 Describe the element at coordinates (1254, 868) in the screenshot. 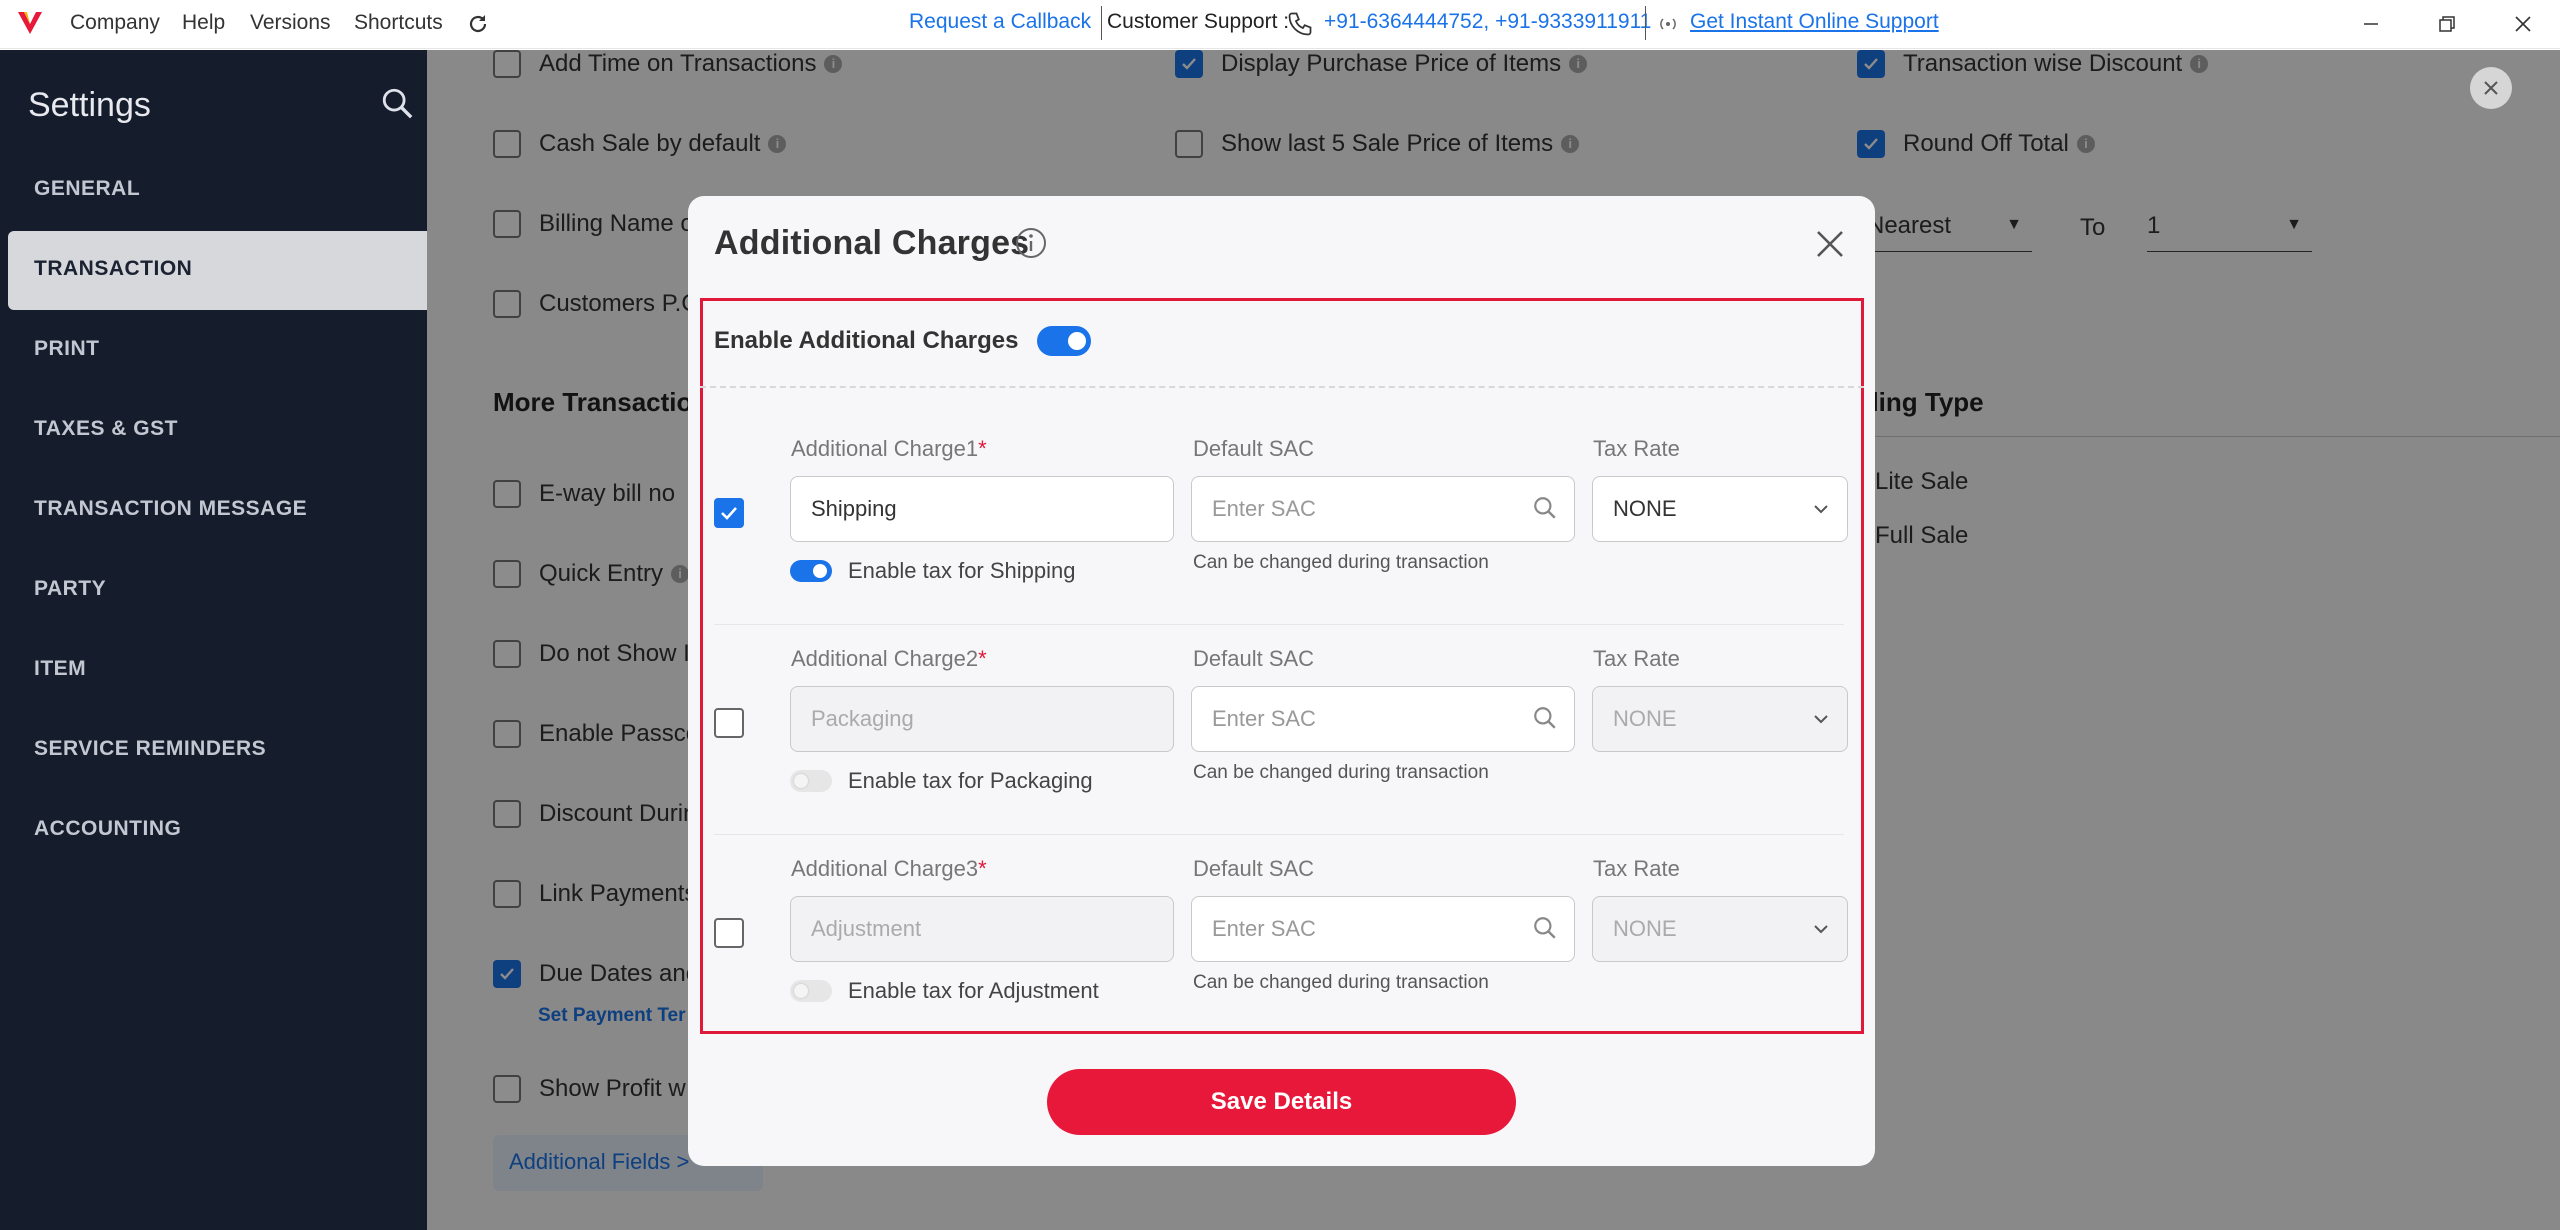

I see `charge-3-sac-label: Default SAC` at that location.